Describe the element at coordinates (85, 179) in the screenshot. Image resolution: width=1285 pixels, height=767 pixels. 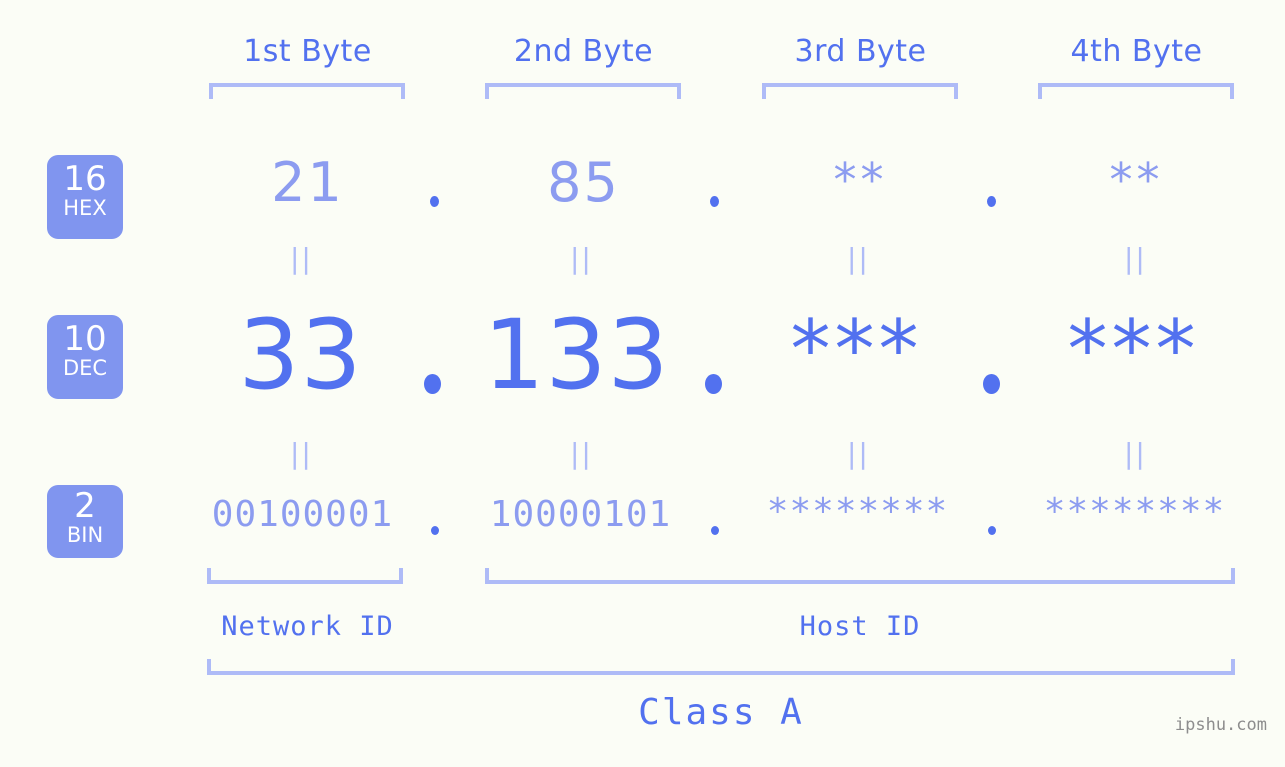
I see `base-badge-hex-number: 16` at that location.